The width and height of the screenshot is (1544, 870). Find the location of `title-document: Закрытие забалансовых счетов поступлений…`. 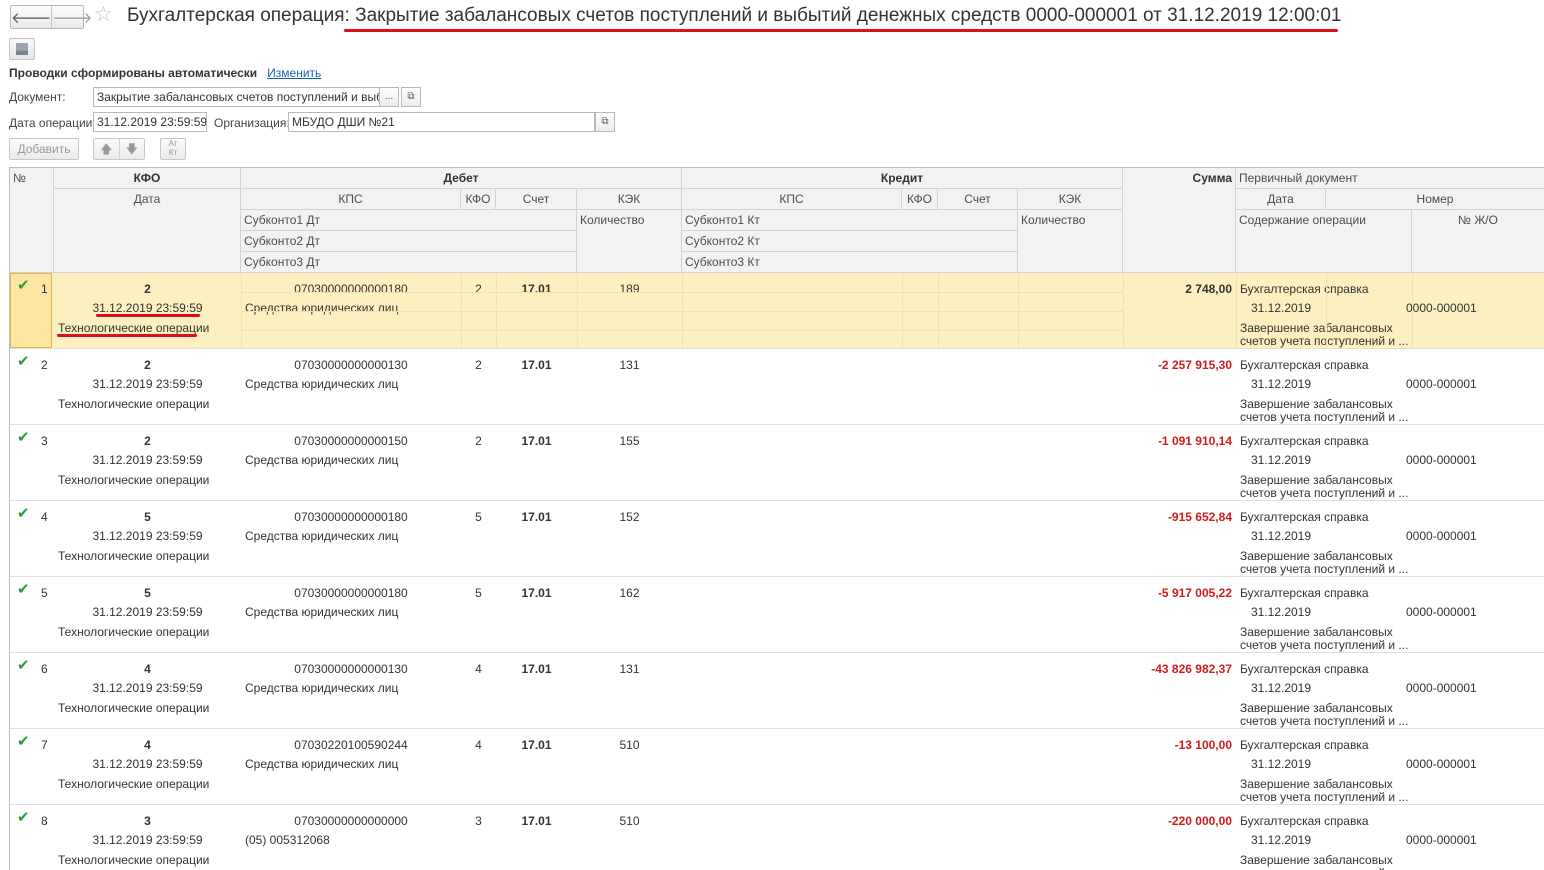

title-document: Закрытие забалансовых счетов поступлений… is located at coordinates (848, 15).